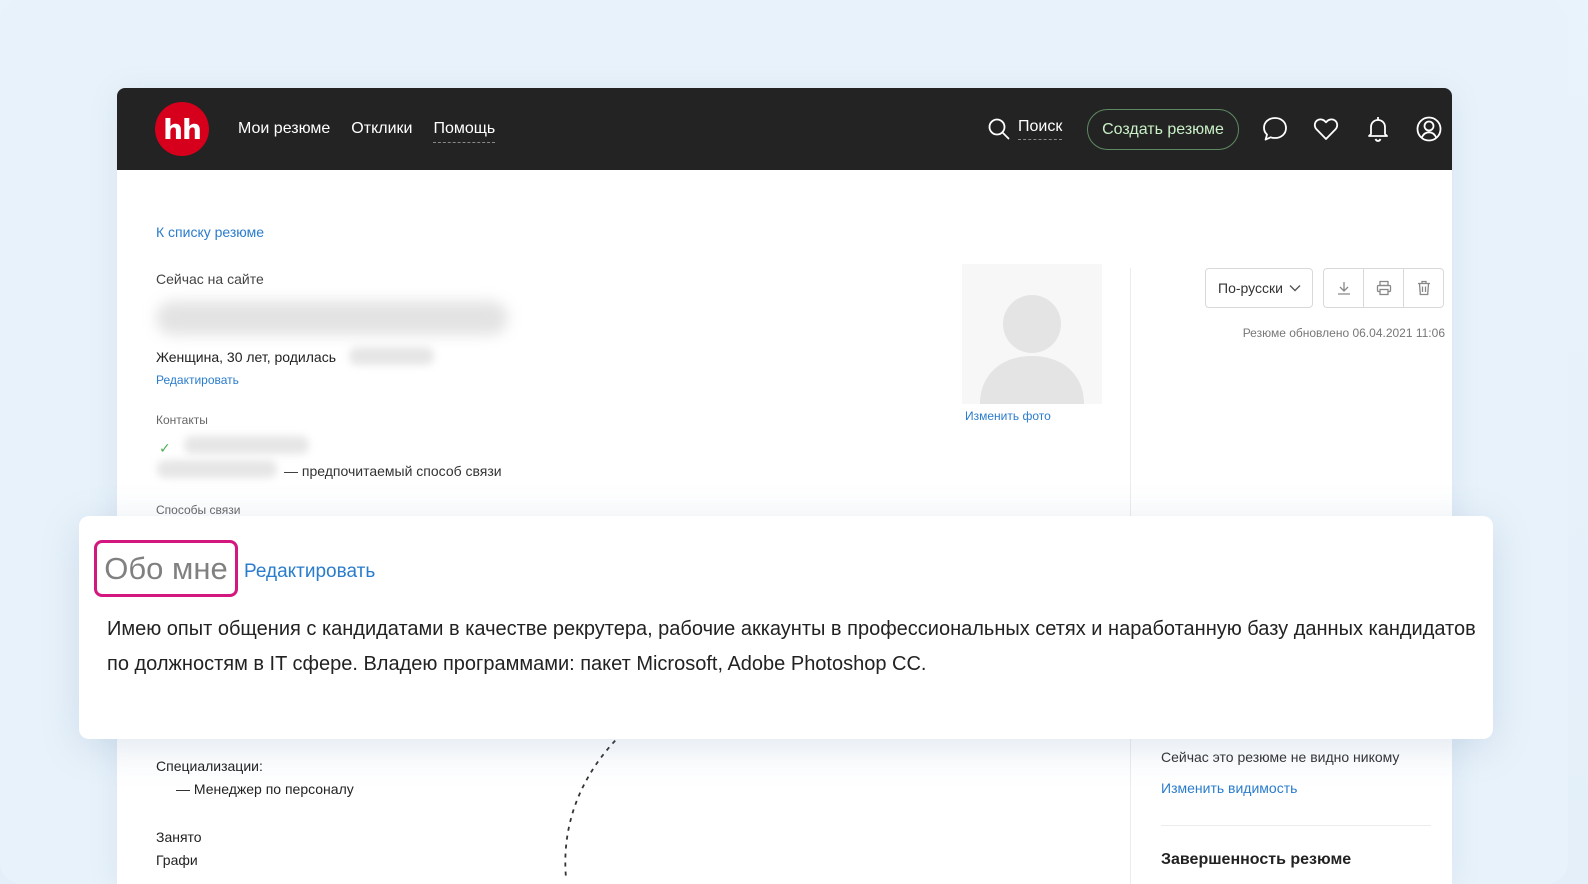  Describe the element at coordinates (217, 469) in the screenshot. I see `blurred-email` at that location.